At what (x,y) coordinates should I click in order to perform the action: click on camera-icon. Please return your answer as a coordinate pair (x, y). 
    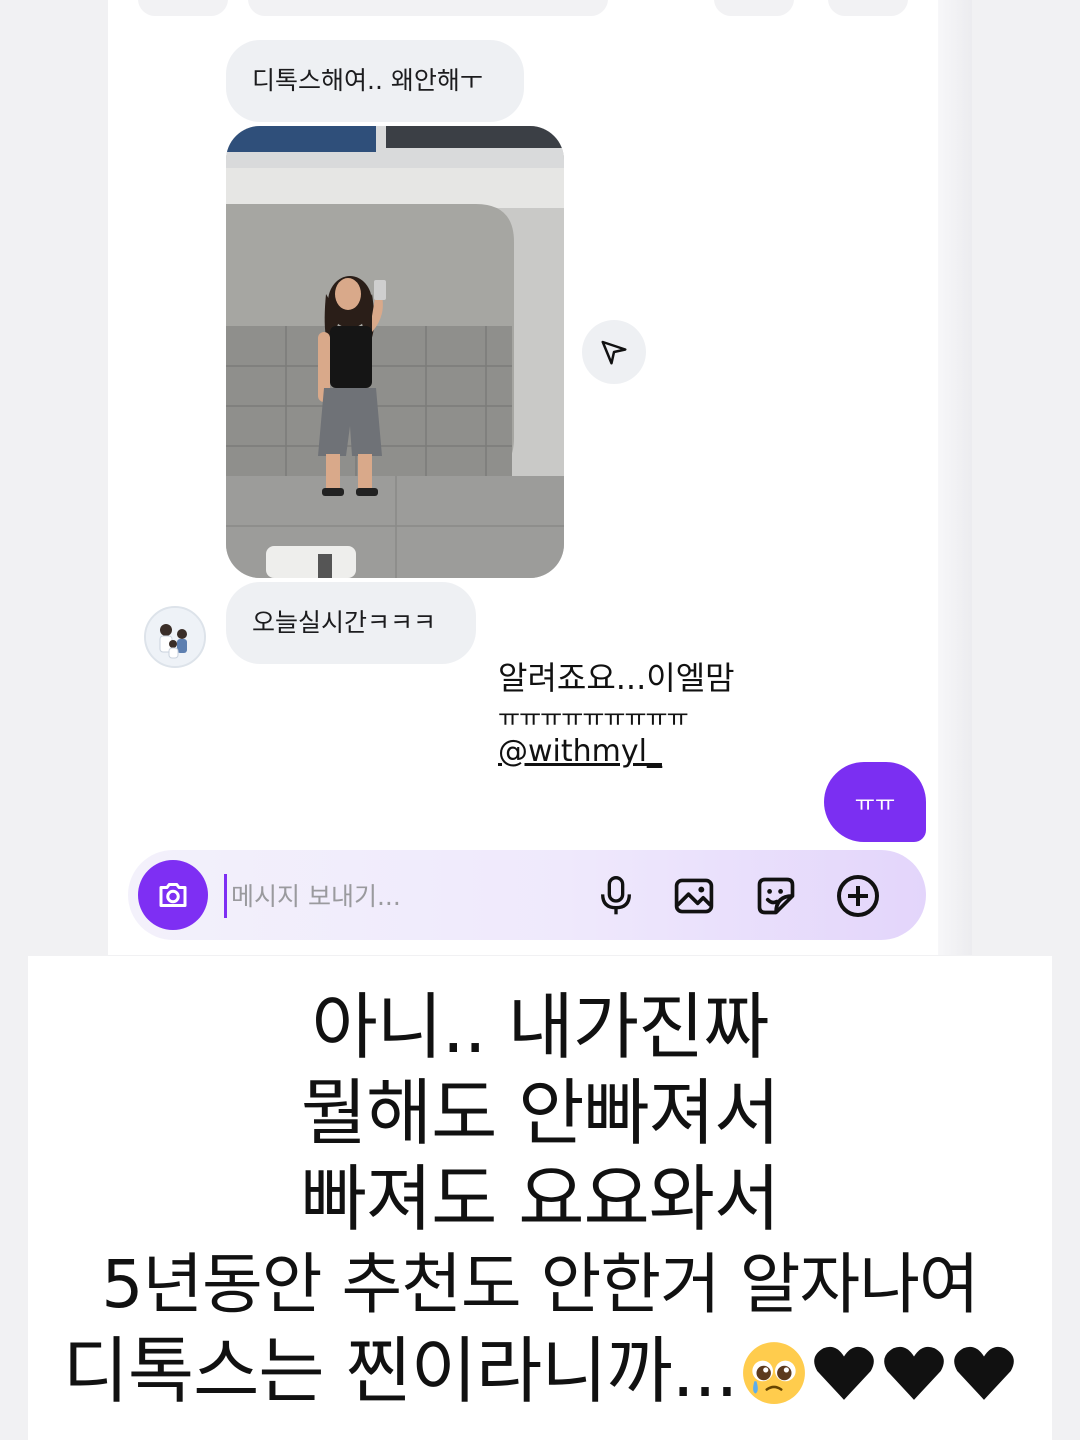
    Looking at the image, I should click on (173, 895).